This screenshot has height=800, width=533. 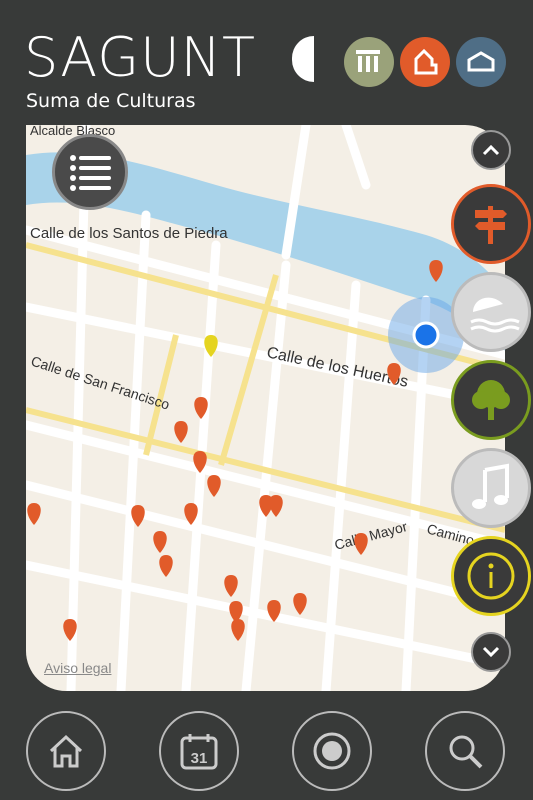 I want to click on scroll-down-button, so click(x=491, y=652).